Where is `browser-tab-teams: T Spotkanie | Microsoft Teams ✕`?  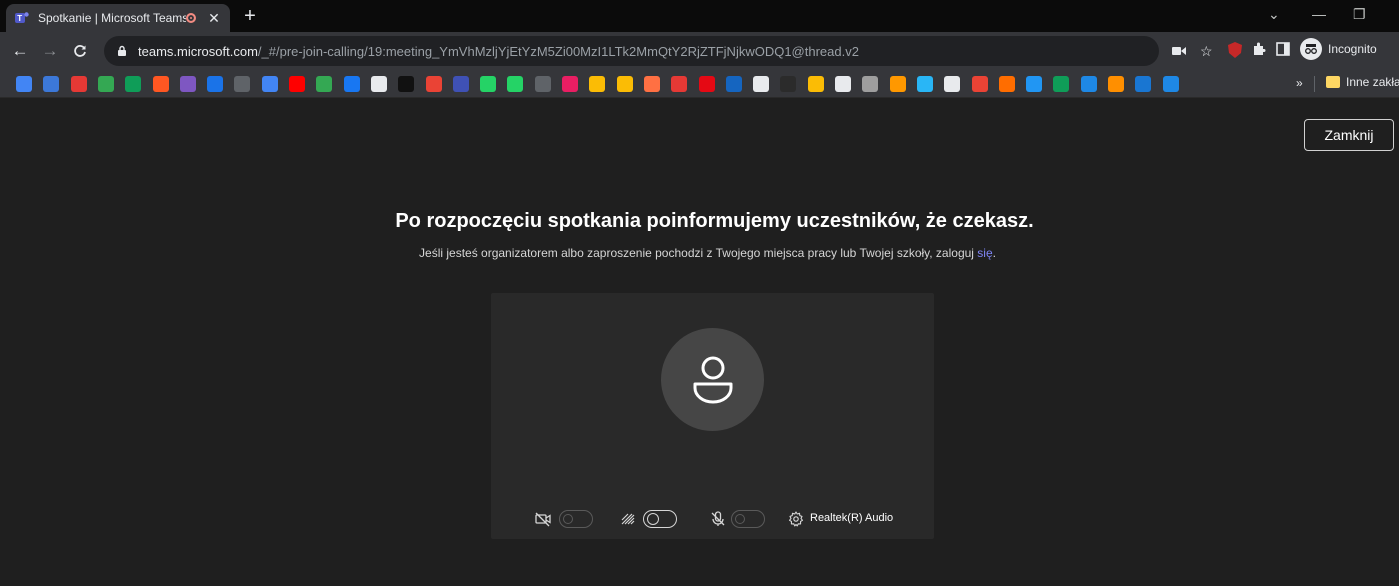 browser-tab-teams: T Spotkanie | Microsoft Teams ✕ is located at coordinates (118, 18).